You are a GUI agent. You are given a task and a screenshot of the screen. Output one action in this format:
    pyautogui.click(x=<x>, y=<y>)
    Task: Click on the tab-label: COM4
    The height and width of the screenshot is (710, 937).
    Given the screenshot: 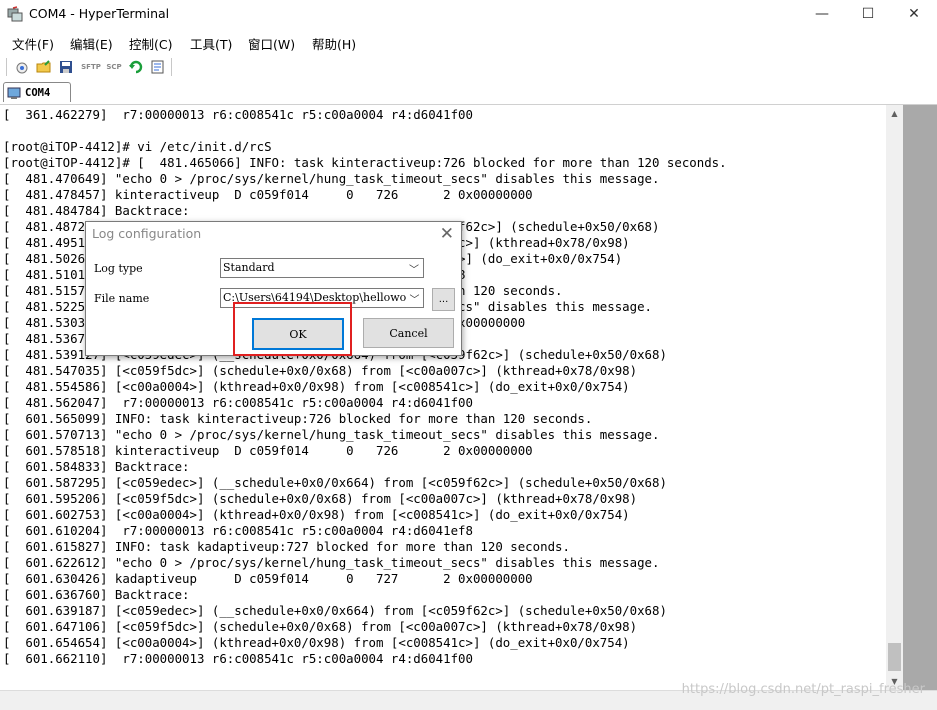 What is the action you would take?
    pyautogui.click(x=38, y=92)
    